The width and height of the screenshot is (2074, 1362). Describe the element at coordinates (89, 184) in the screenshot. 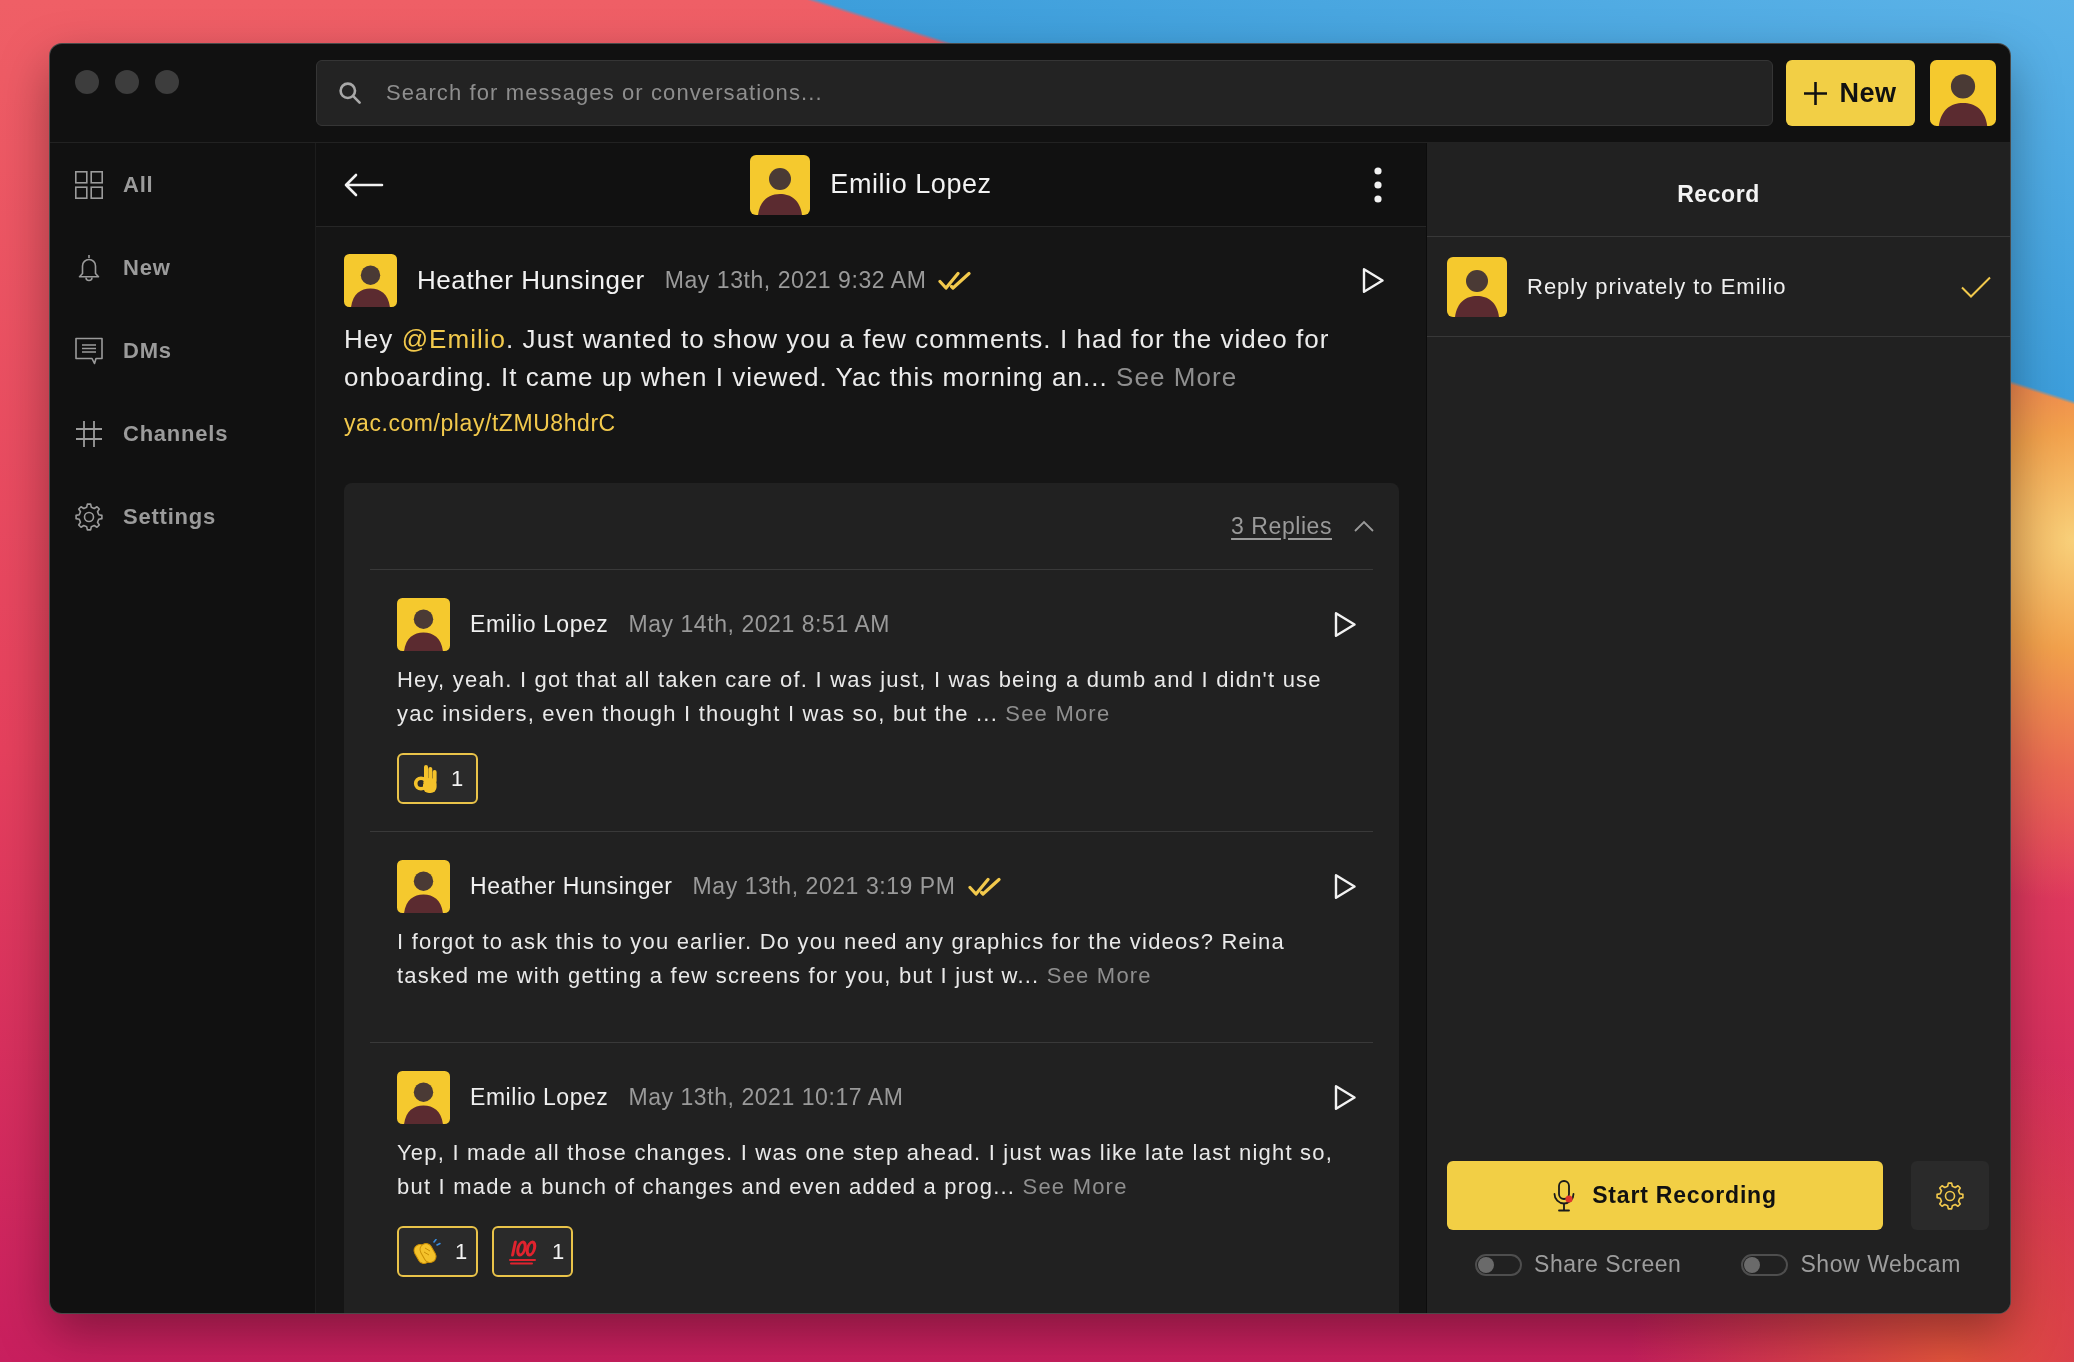

I see `grid-icon` at that location.